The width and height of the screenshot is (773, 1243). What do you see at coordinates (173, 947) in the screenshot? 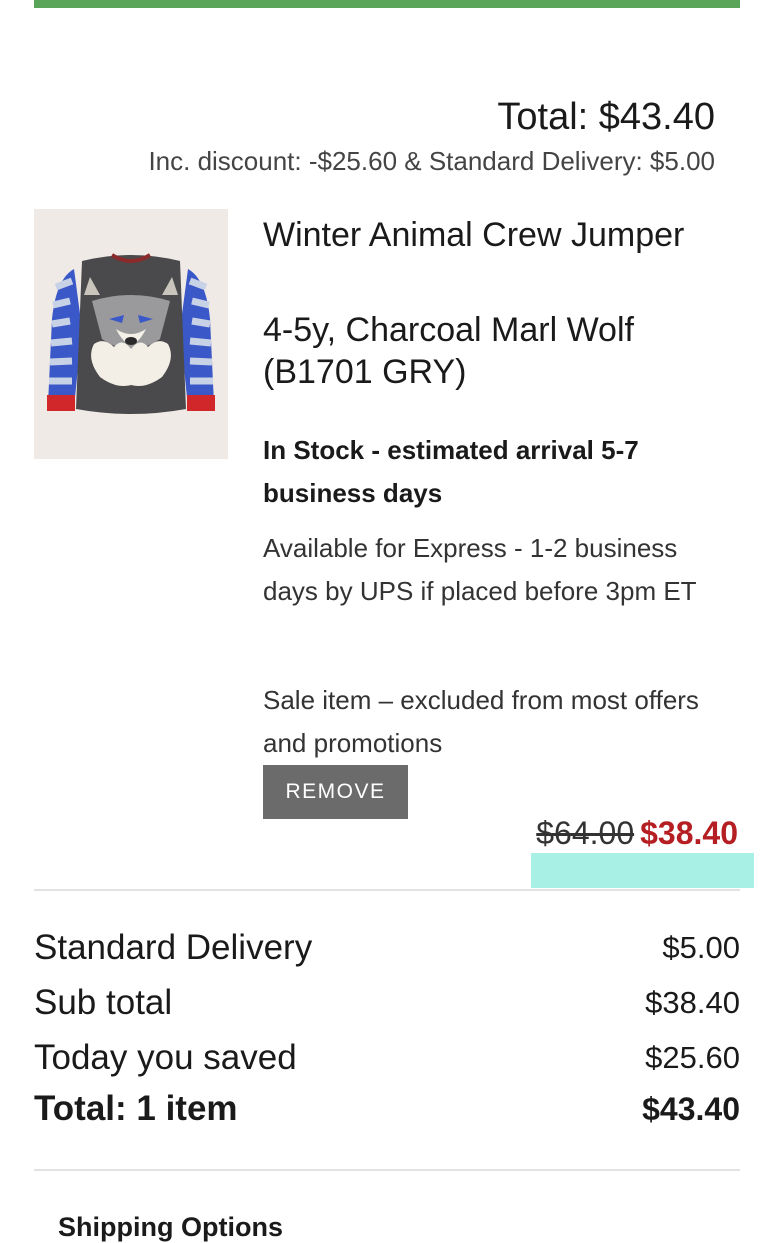
I see `summary-label: Standard Delivery` at bounding box center [173, 947].